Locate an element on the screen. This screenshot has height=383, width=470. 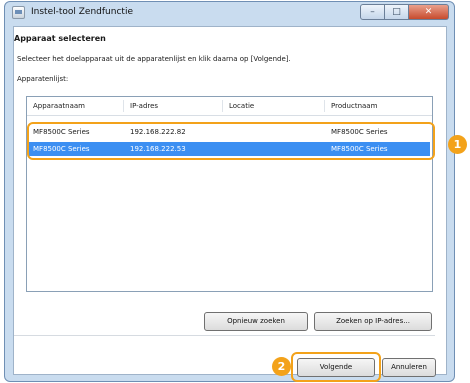
window-title: Instel-tool Zendfunctie is located at coordinates (82, 12).